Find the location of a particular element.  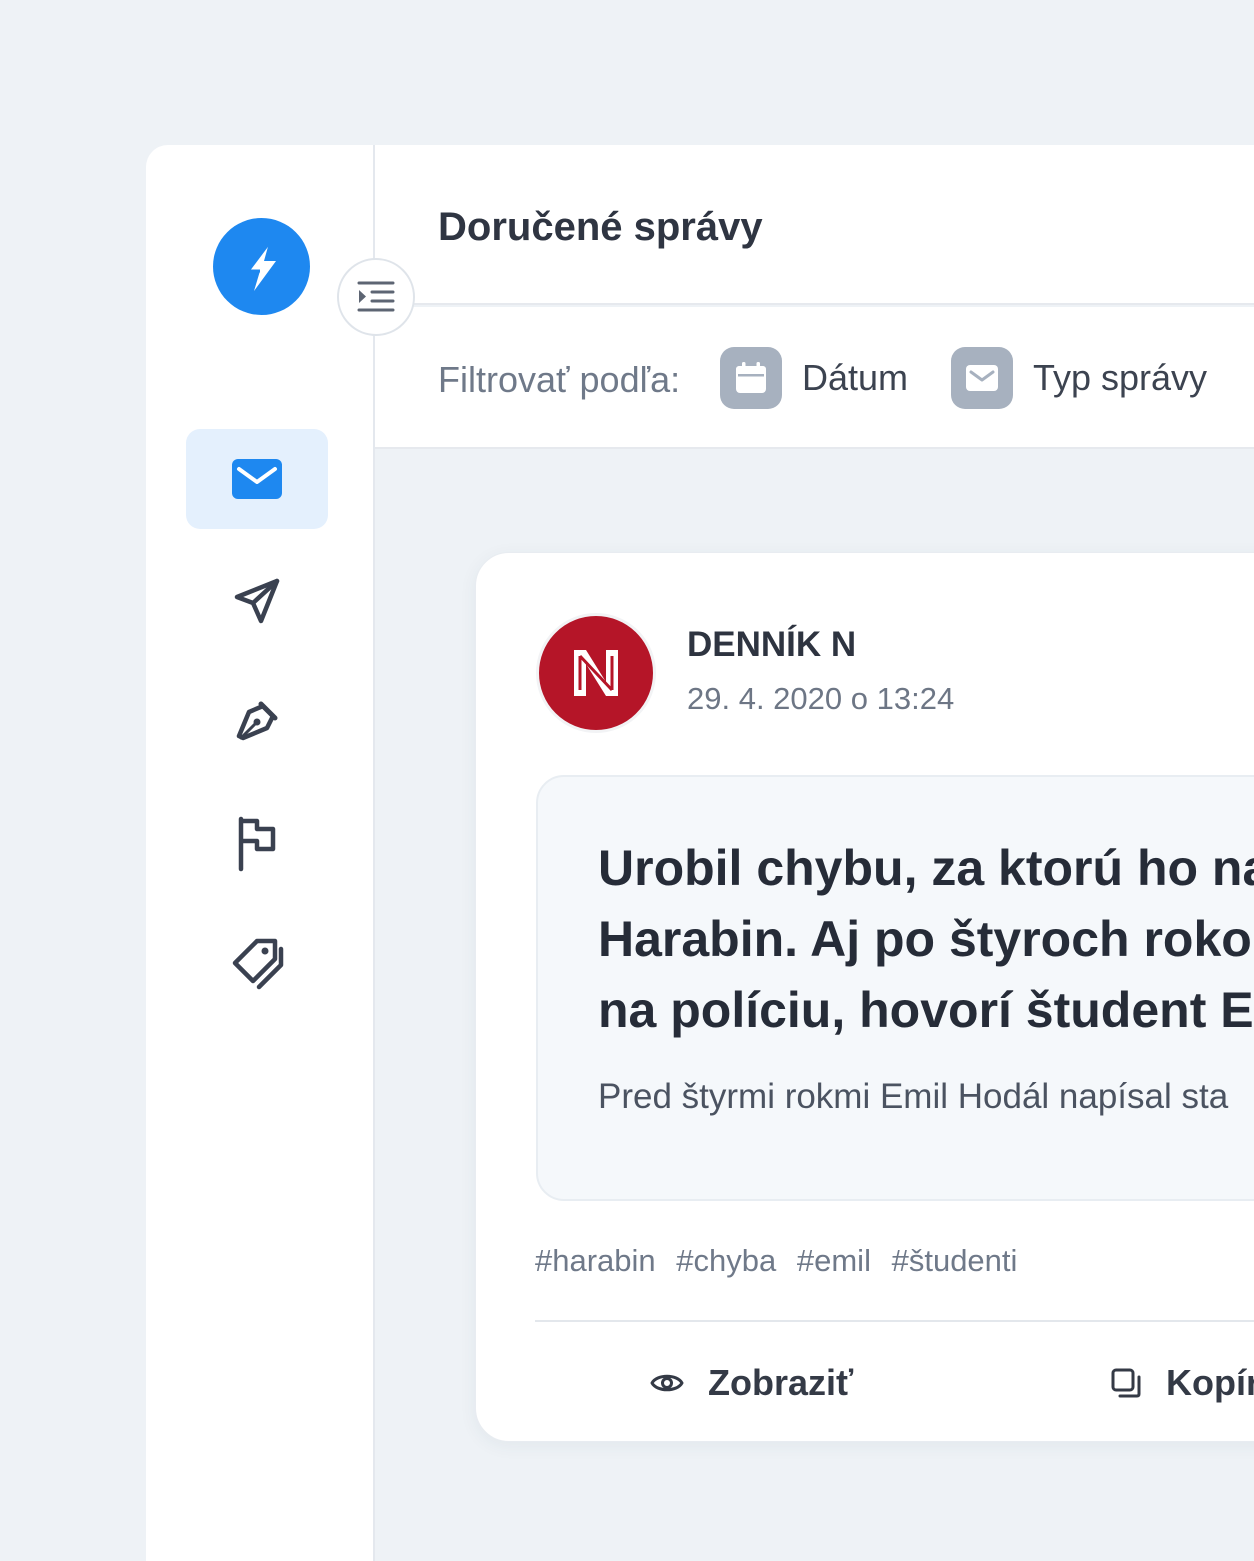

tag-link: #študenti is located at coordinates (955, 1260).